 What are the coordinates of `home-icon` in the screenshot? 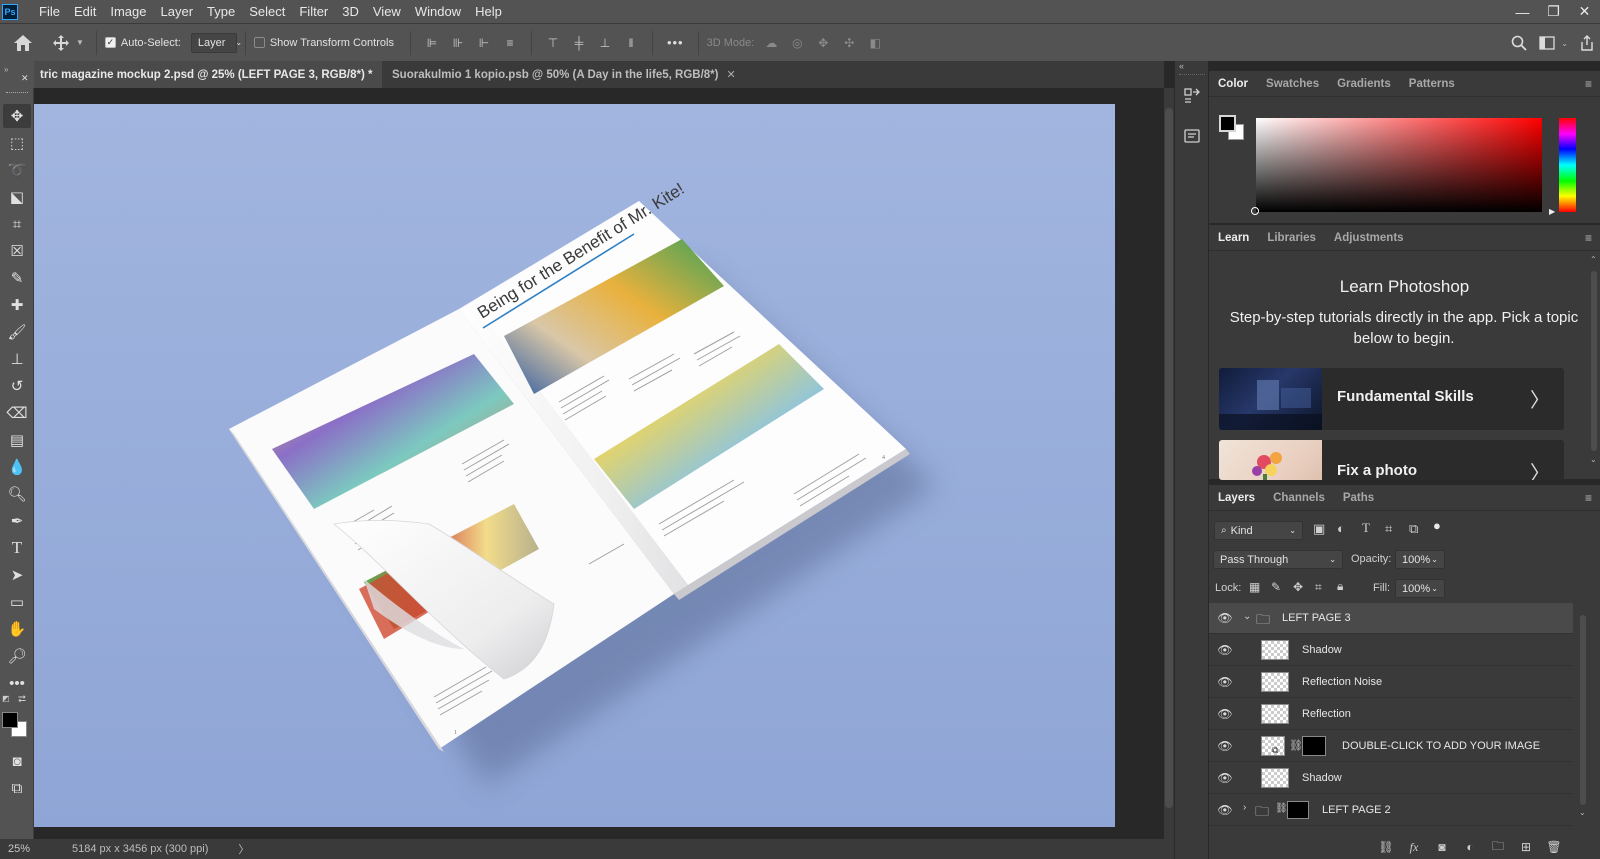 It's located at (23, 43).